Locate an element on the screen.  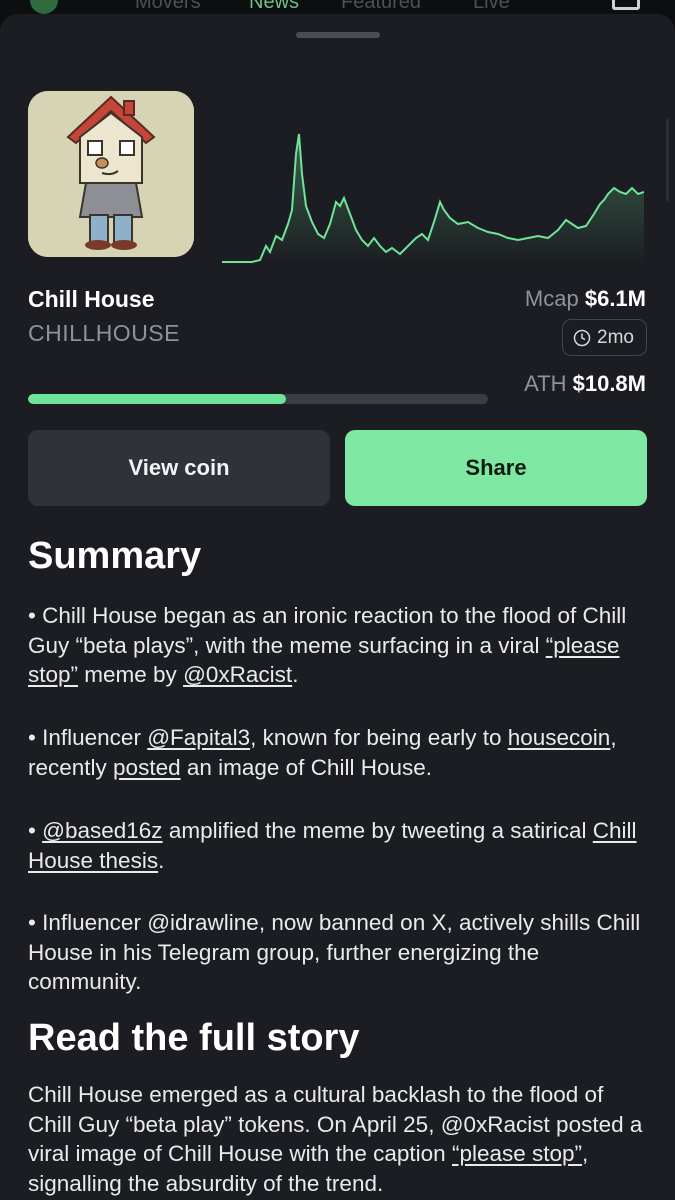
summary-text: an image of Chill House. is located at coordinates (306, 767).